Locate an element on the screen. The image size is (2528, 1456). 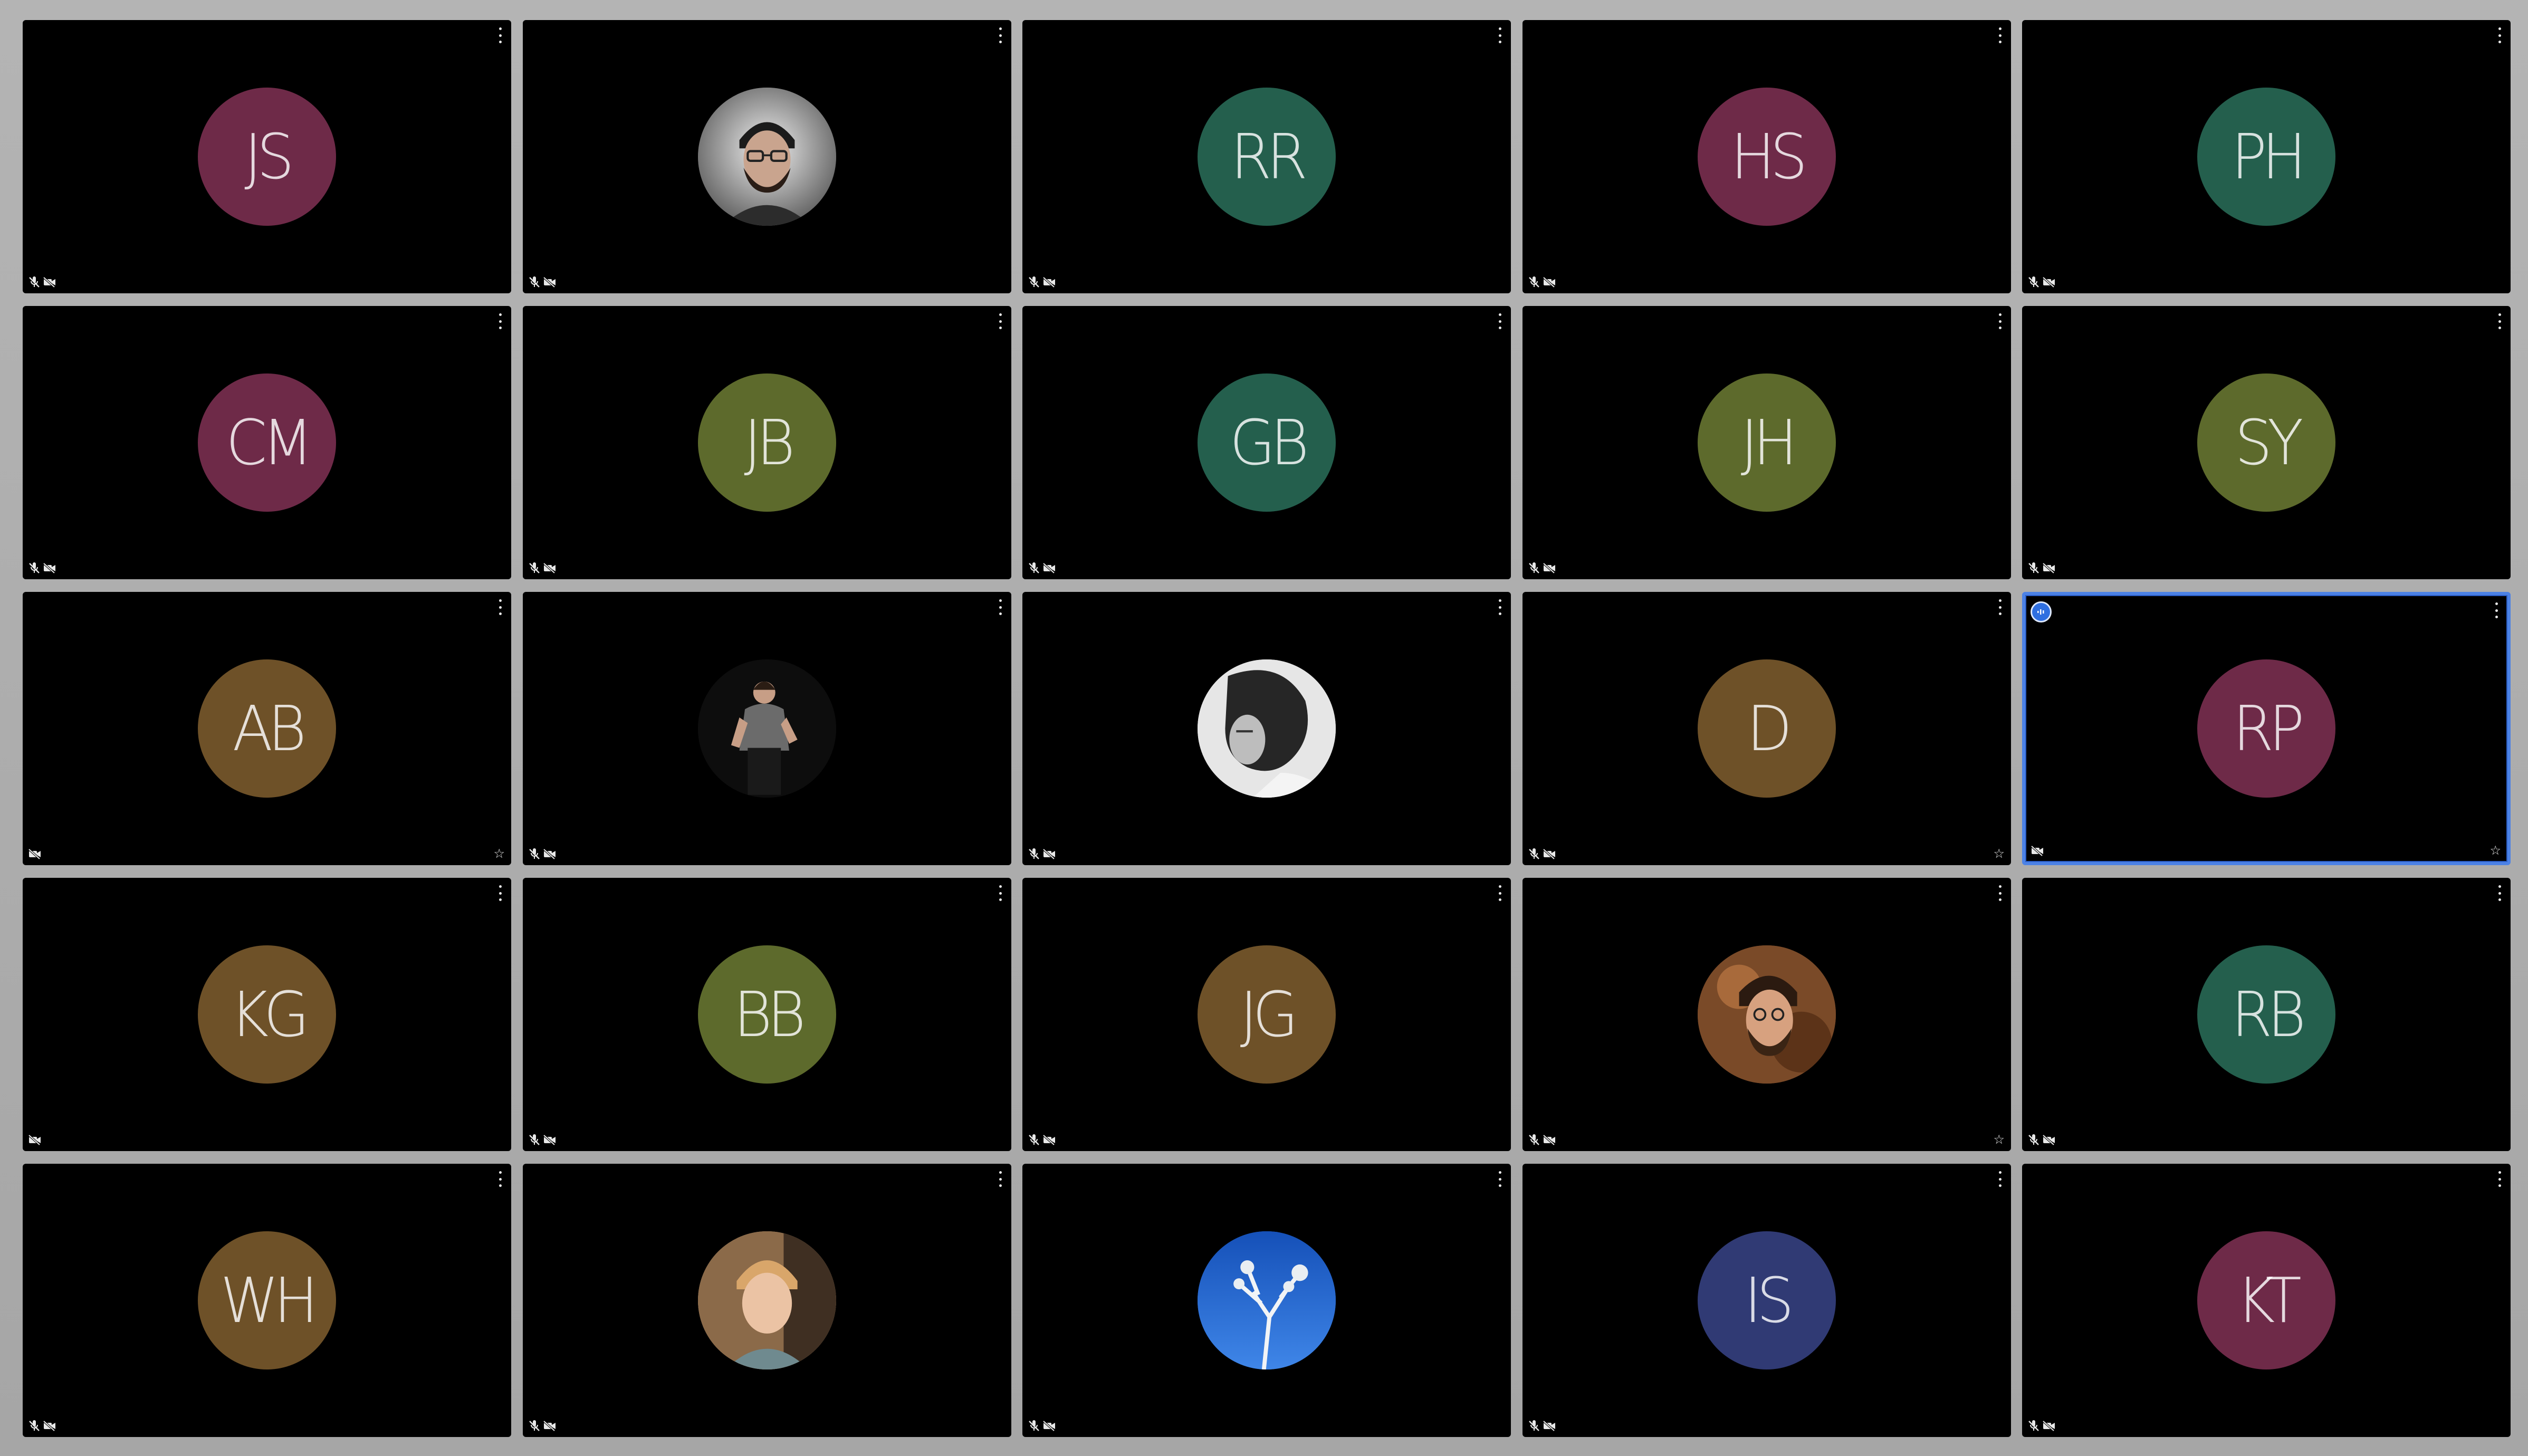
participant-tile: WH is located at coordinates (267, 1300).